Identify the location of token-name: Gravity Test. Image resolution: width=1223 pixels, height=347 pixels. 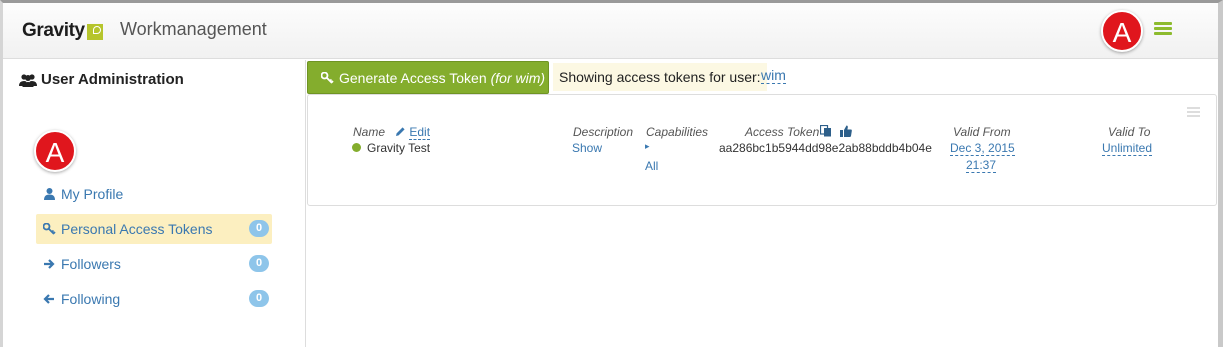
(391, 148).